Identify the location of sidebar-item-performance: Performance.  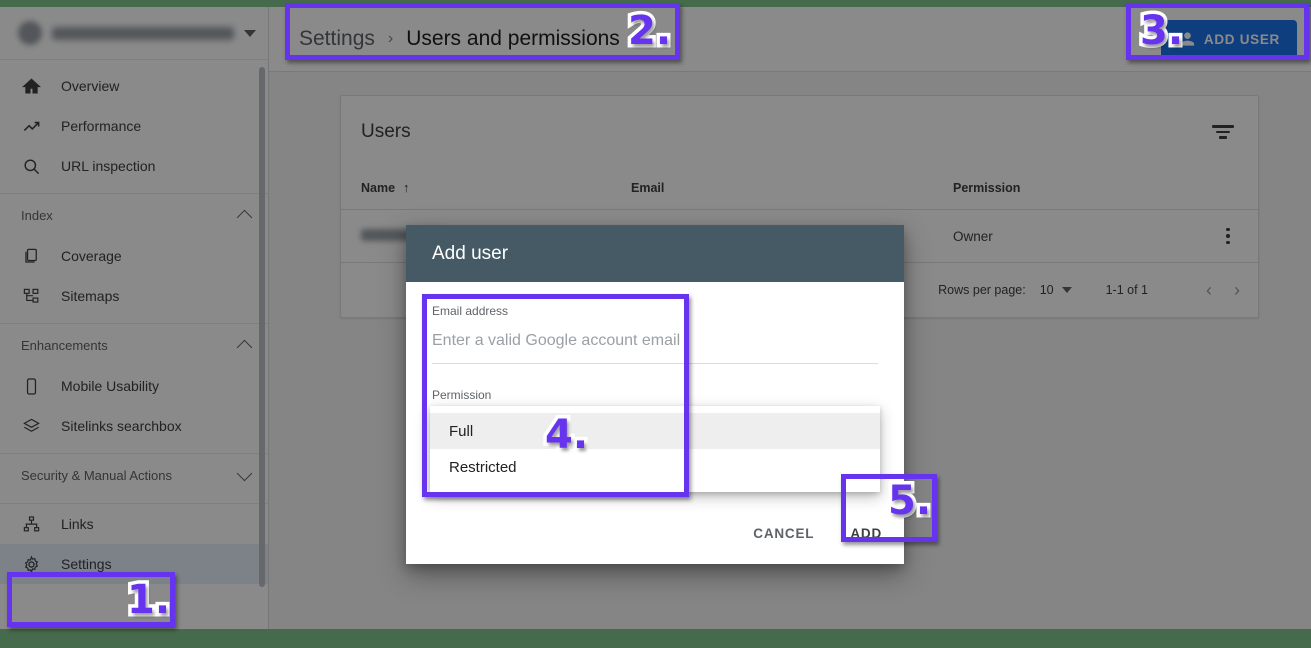
(134, 126).